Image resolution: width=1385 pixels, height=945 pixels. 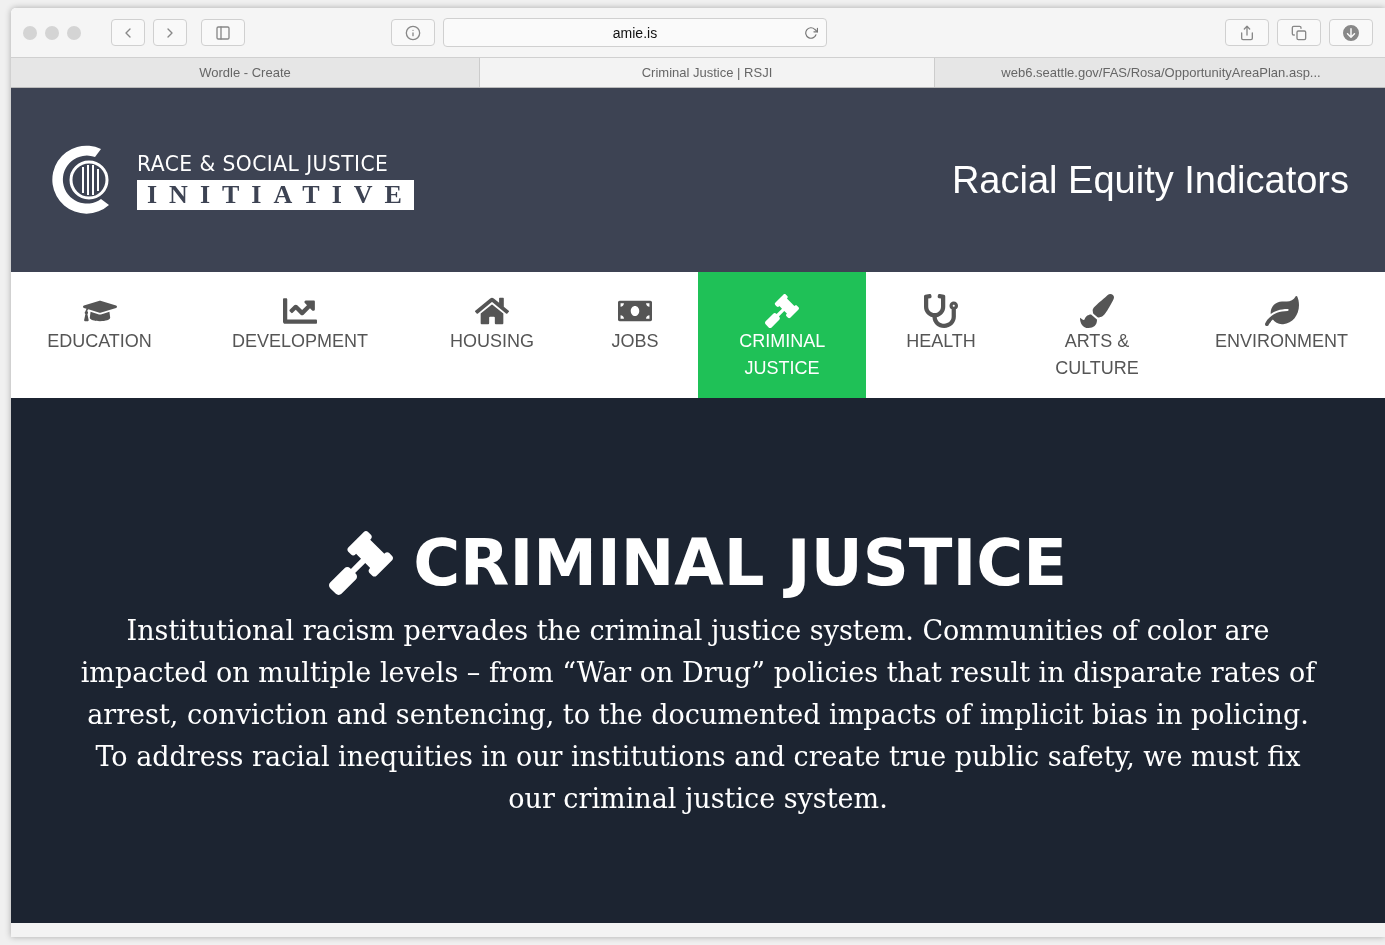 What do you see at coordinates (263, 163) in the screenshot?
I see `logo-title: RACE & SOCIAL JUSTICE` at bounding box center [263, 163].